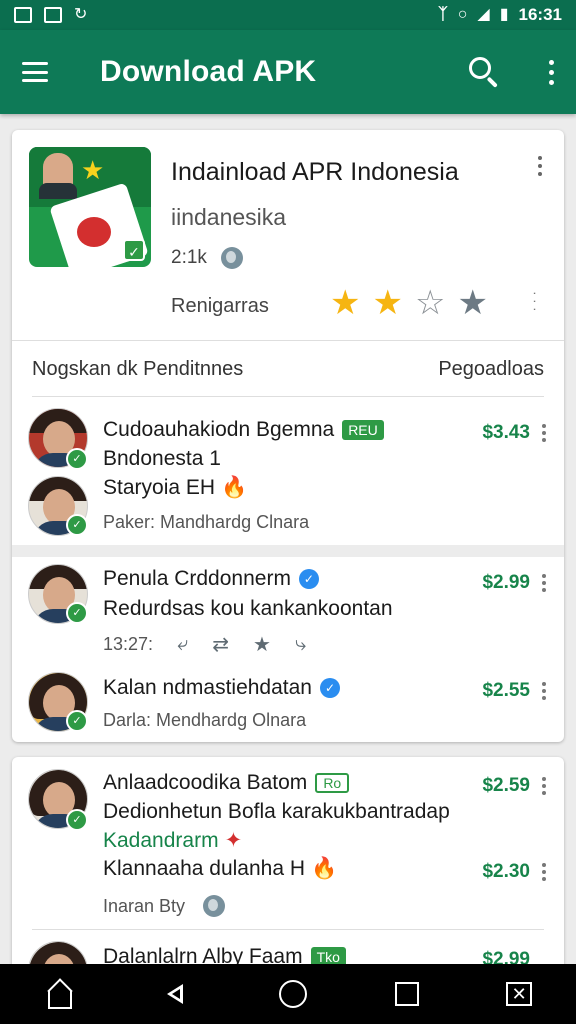  I want to click on flame-icon: ✦, so click(233, 840).